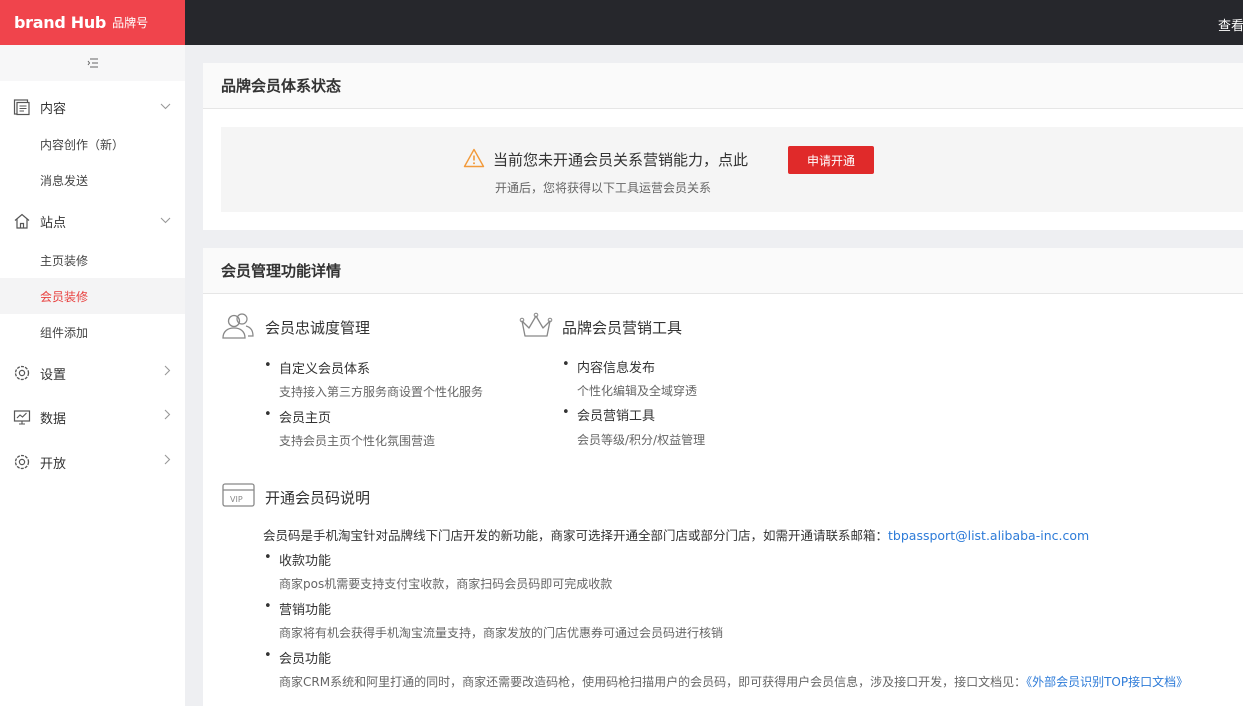  What do you see at coordinates (988, 535) in the screenshot?
I see `contact-email-link: tbpassport@list.alibaba-inc.com` at bounding box center [988, 535].